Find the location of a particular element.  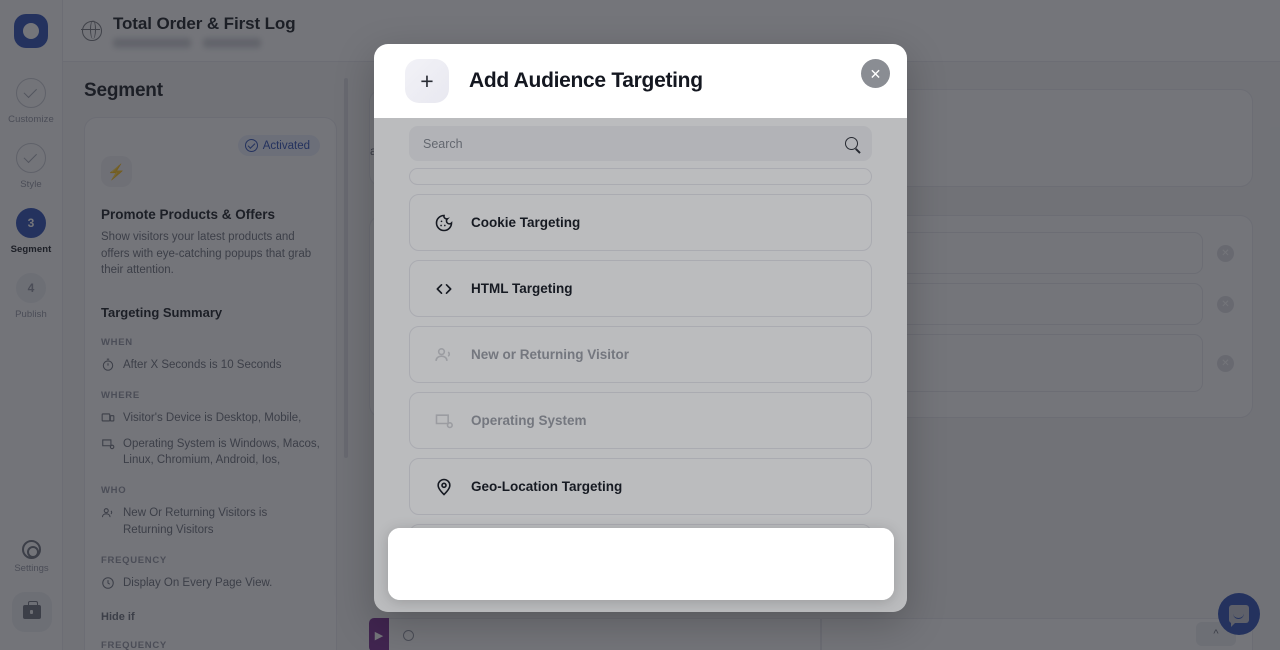

modal-header: + Add Audience Targeting ✕ is located at coordinates (640, 81).